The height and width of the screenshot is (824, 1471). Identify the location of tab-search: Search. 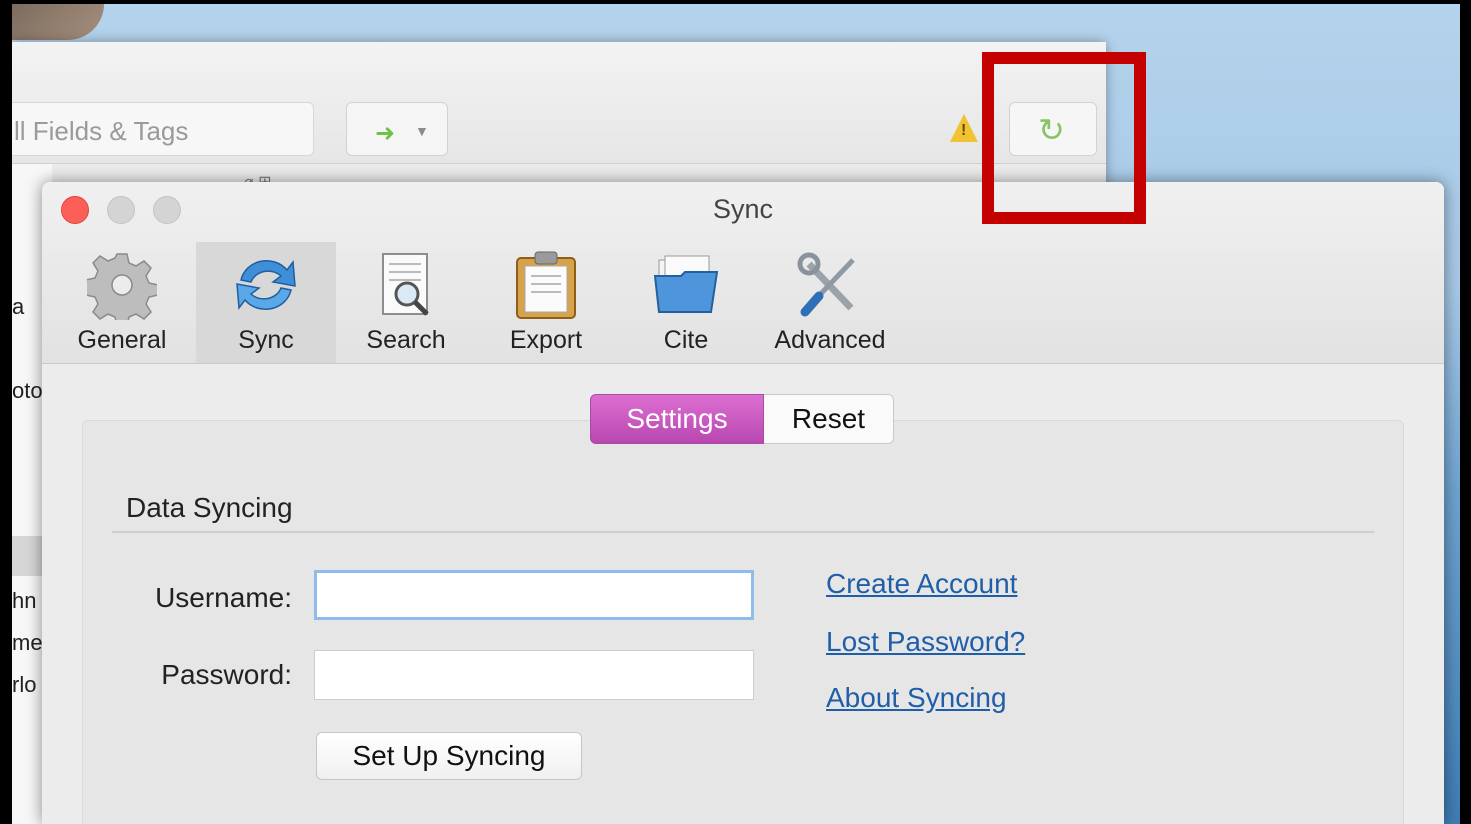
(406, 302).